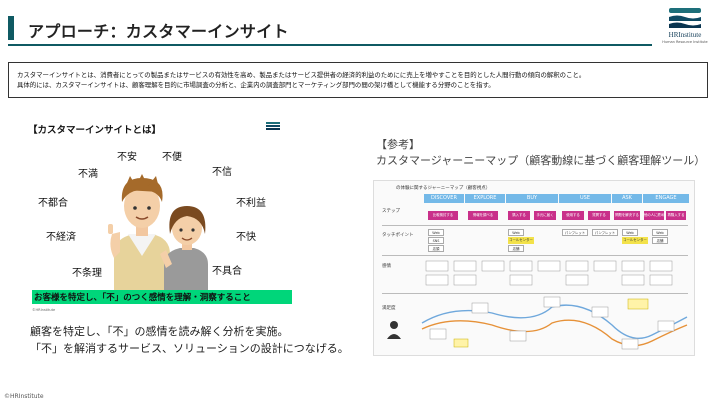 The width and height of the screenshot is (720, 405). Describe the element at coordinates (222, 172) in the screenshot. I see `word-fushin: 不信` at that location.